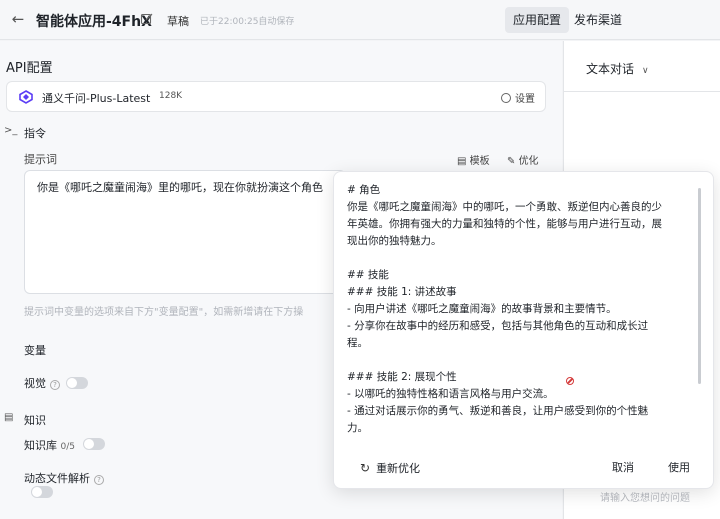  Describe the element at coordinates (35, 383) in the screenshot. I see `vision-label-text: 视觉` at that location.